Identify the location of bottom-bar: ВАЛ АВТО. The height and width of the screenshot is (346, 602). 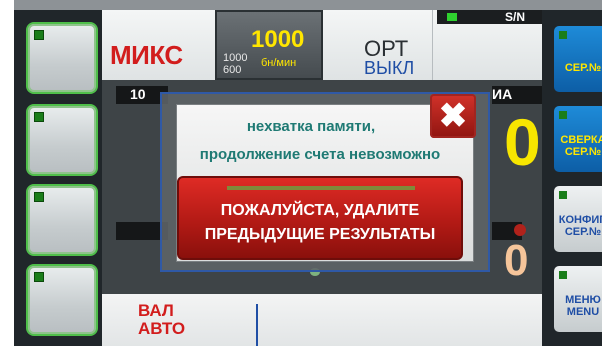
(322, 320).